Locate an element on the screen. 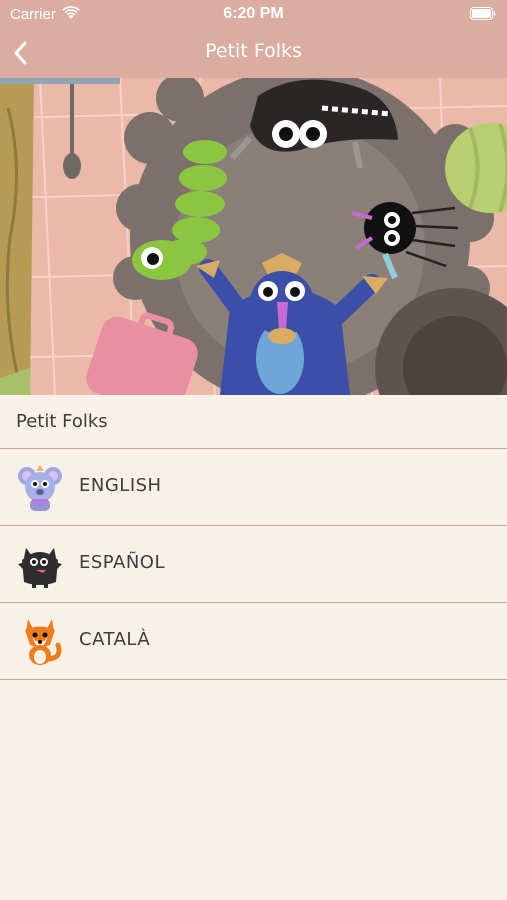 Image resolution: width=507 pixels, height=900 pixels. battery-icon is located at coordinates (483, 16).